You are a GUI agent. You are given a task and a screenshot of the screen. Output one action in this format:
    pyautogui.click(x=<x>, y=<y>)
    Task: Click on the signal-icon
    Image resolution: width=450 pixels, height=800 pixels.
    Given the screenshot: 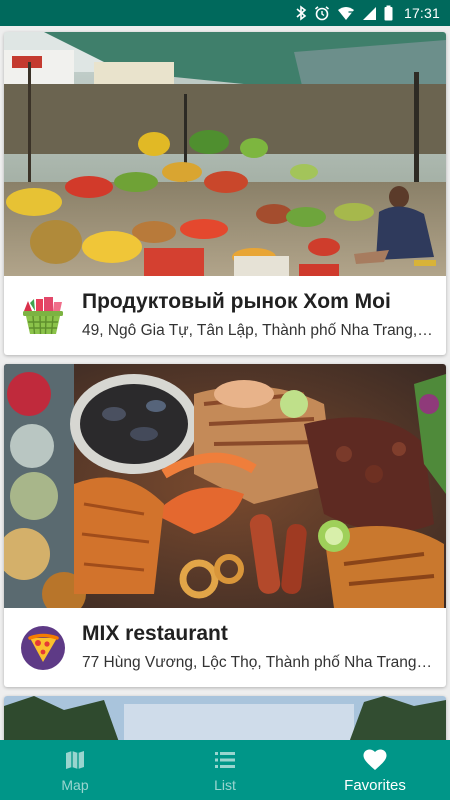 What is the action you would take?
    pyautogui.click(x=369, y=13)
    